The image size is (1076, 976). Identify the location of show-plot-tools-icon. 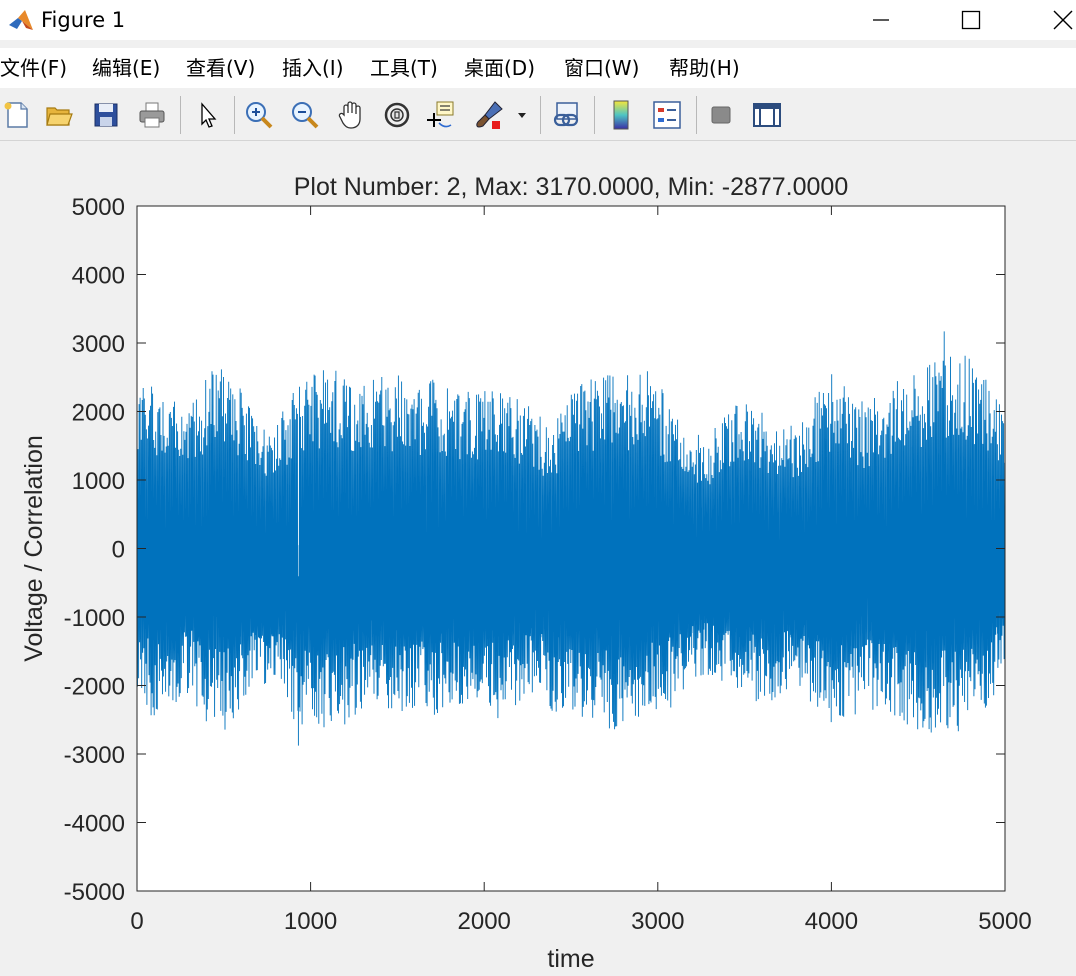
(767, 115).